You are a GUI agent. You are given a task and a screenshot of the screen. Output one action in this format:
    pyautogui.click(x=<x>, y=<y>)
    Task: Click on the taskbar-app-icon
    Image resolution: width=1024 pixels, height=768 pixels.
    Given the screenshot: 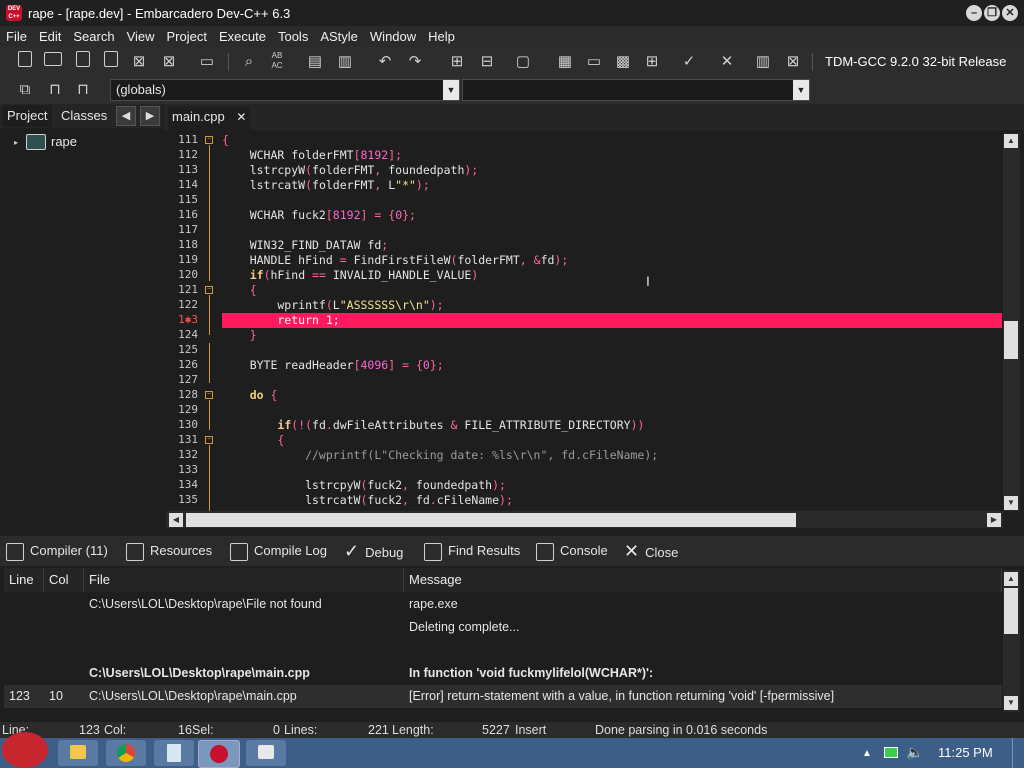 What is the action you would take?
    pyautogui.click(x=266, y=753)
    